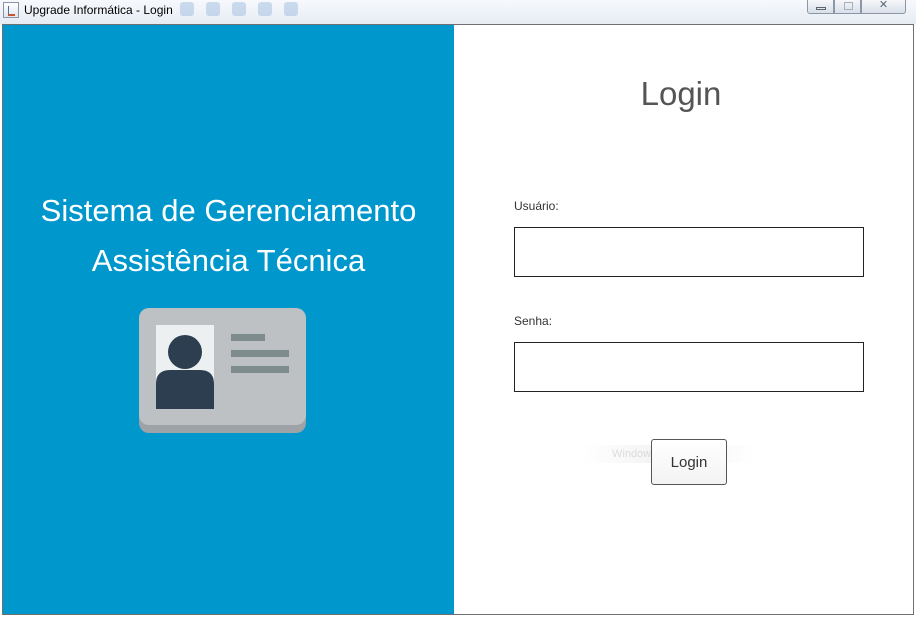  What do you see at coordinates (228, 210) in the screenshot?
I see `system-title-line-1: Sistema de Gerenciamento` at bounding box center [228, 210].